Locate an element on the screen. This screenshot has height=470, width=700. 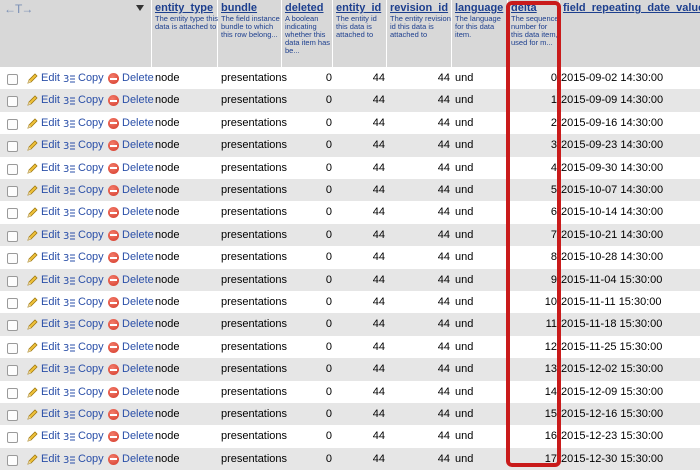
column-header-deleted: deleted is located at coordinates (304, 8).